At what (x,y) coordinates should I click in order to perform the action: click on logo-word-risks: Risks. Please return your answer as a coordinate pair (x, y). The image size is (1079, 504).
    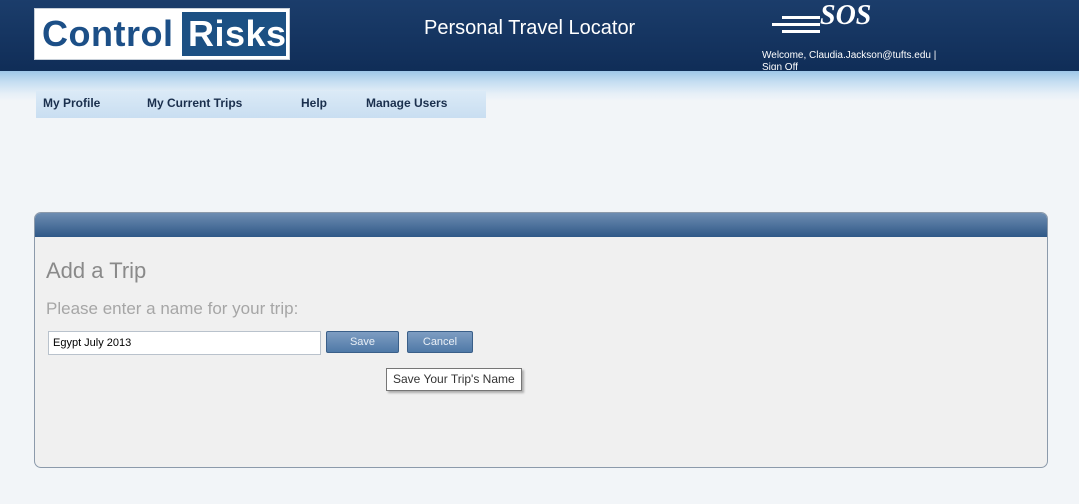
    Looking at the image, I should click on (237, 33).